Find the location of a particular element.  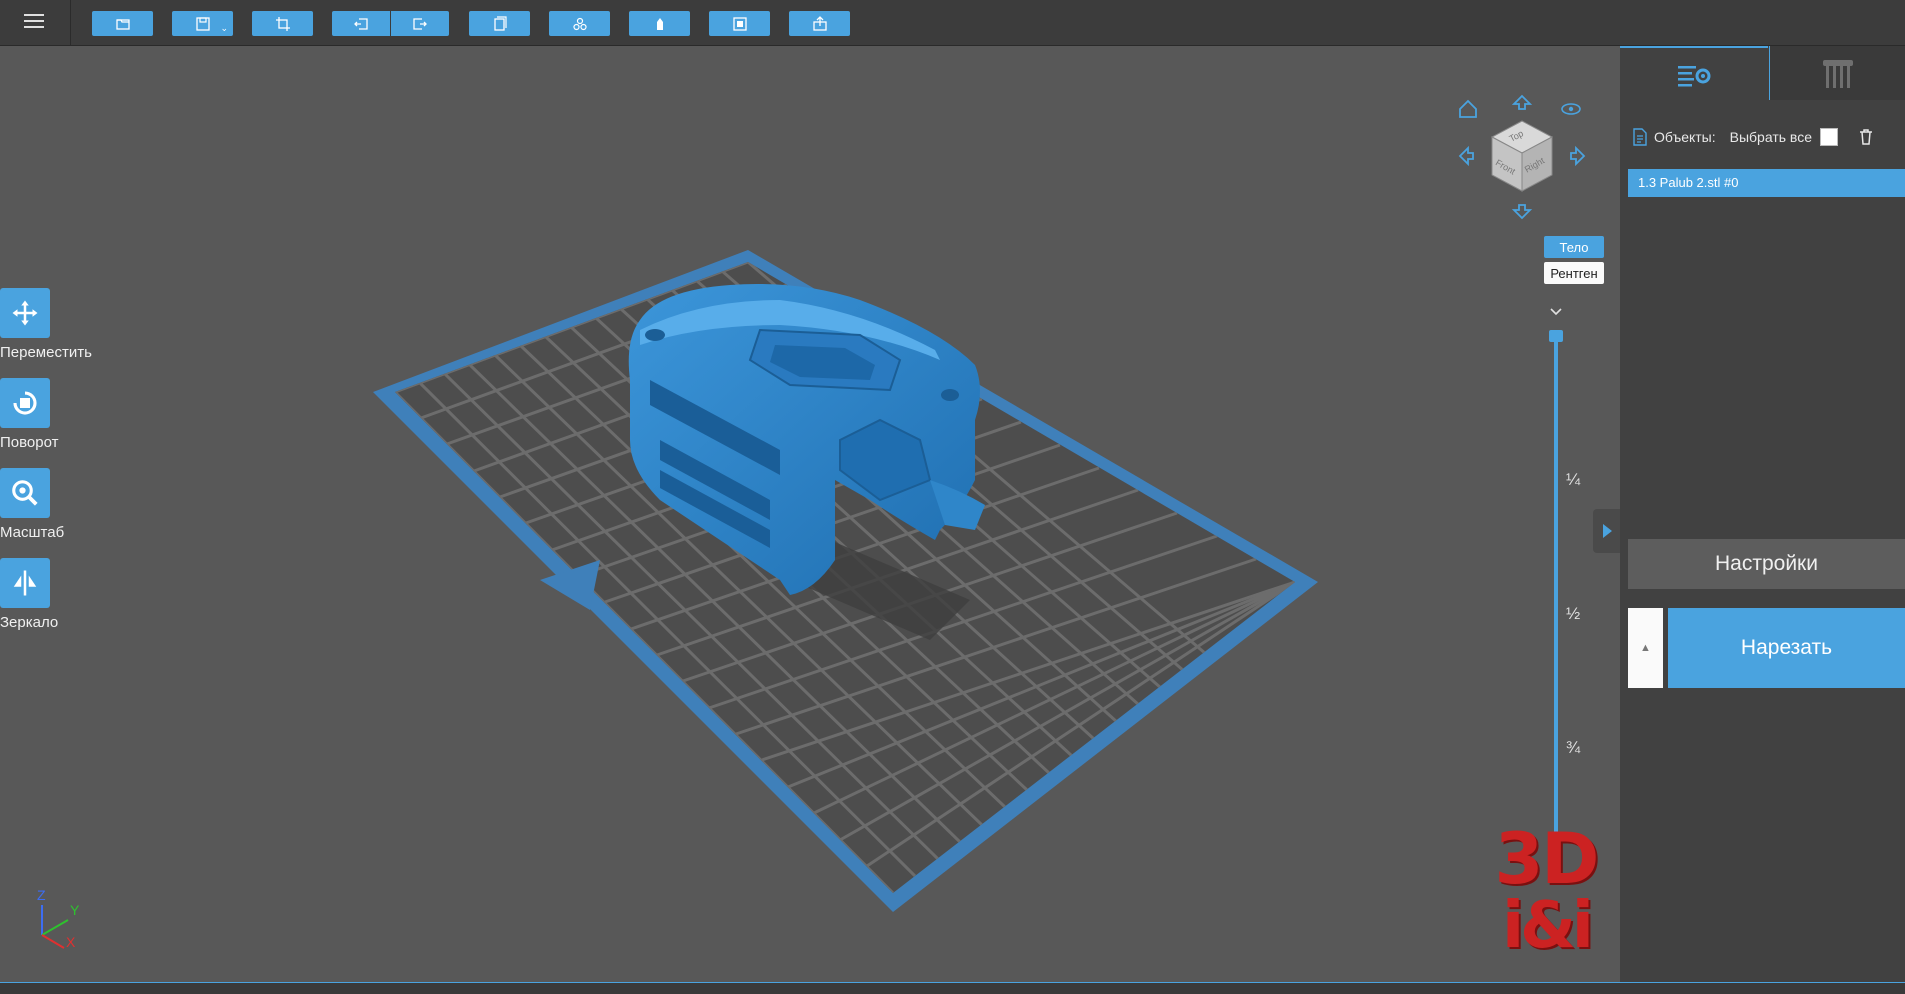

layer-slider-handle is located at coordinates (1556, 336).